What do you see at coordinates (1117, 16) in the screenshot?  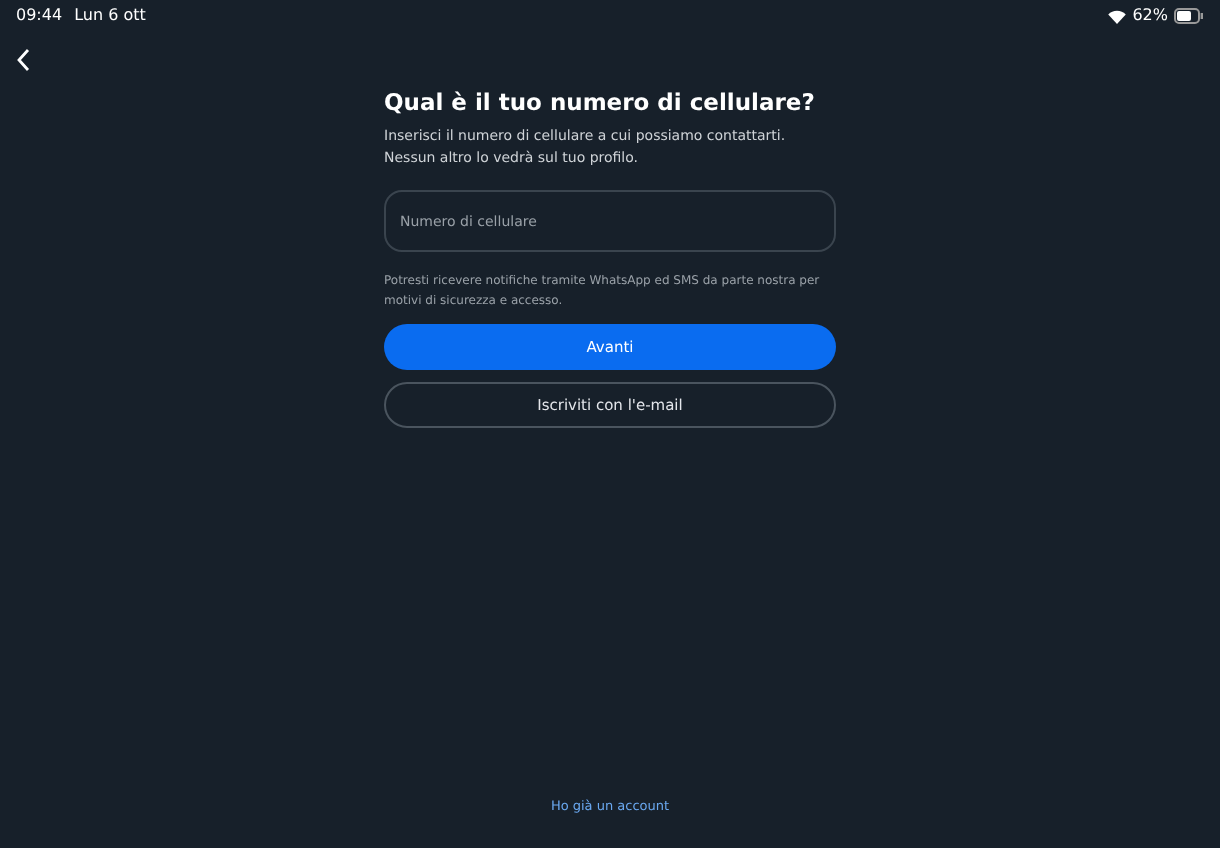 I see `wifi-icon` at bounding box center [1117, 16].